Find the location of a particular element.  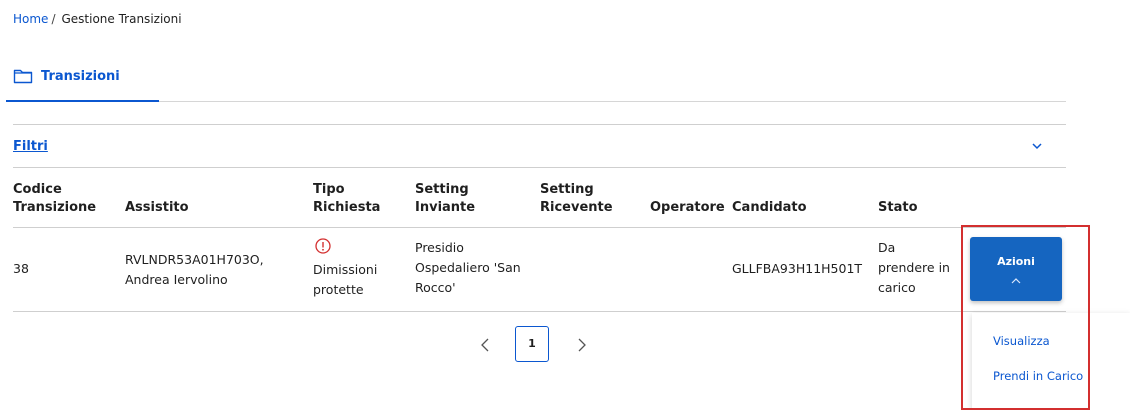

folder-icon is located at coordinates (23, 76).